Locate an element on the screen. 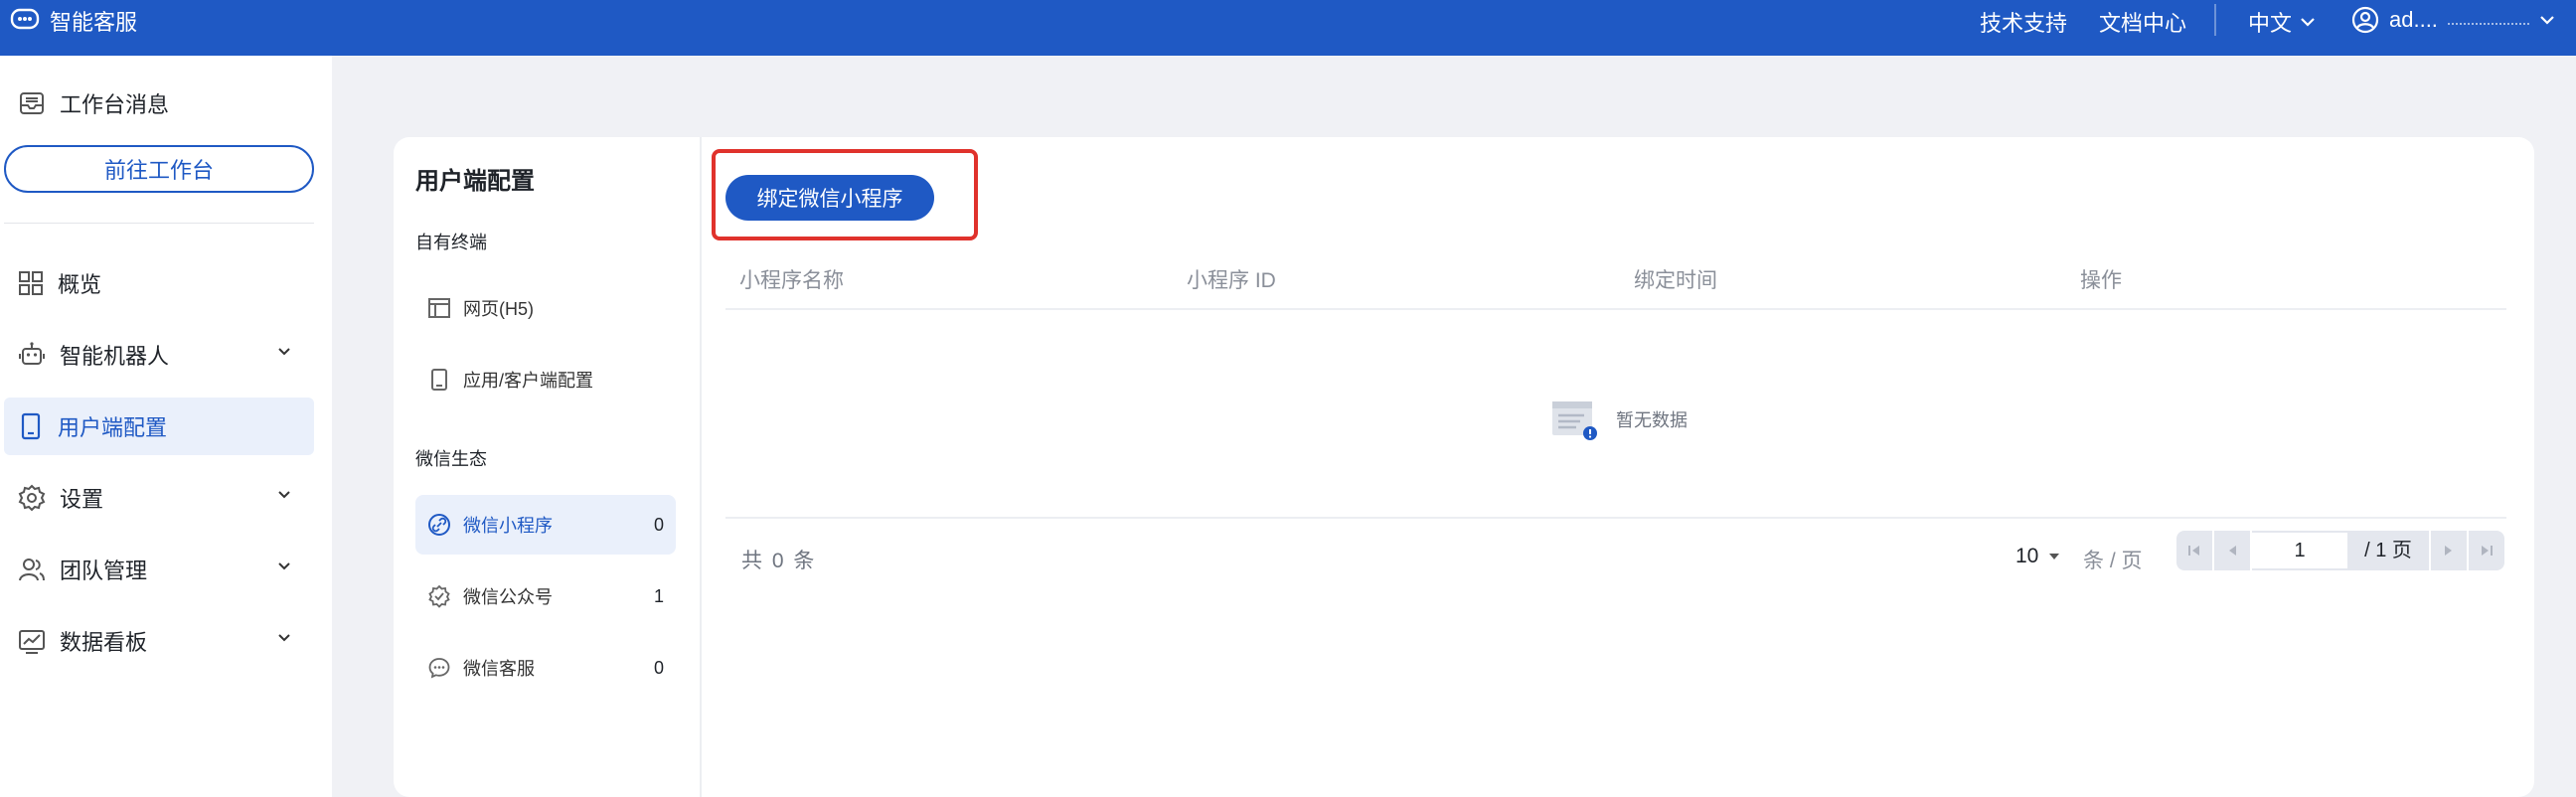  subnav-item-web-h5: 网页(H5) is located at coordinates (545, 308).